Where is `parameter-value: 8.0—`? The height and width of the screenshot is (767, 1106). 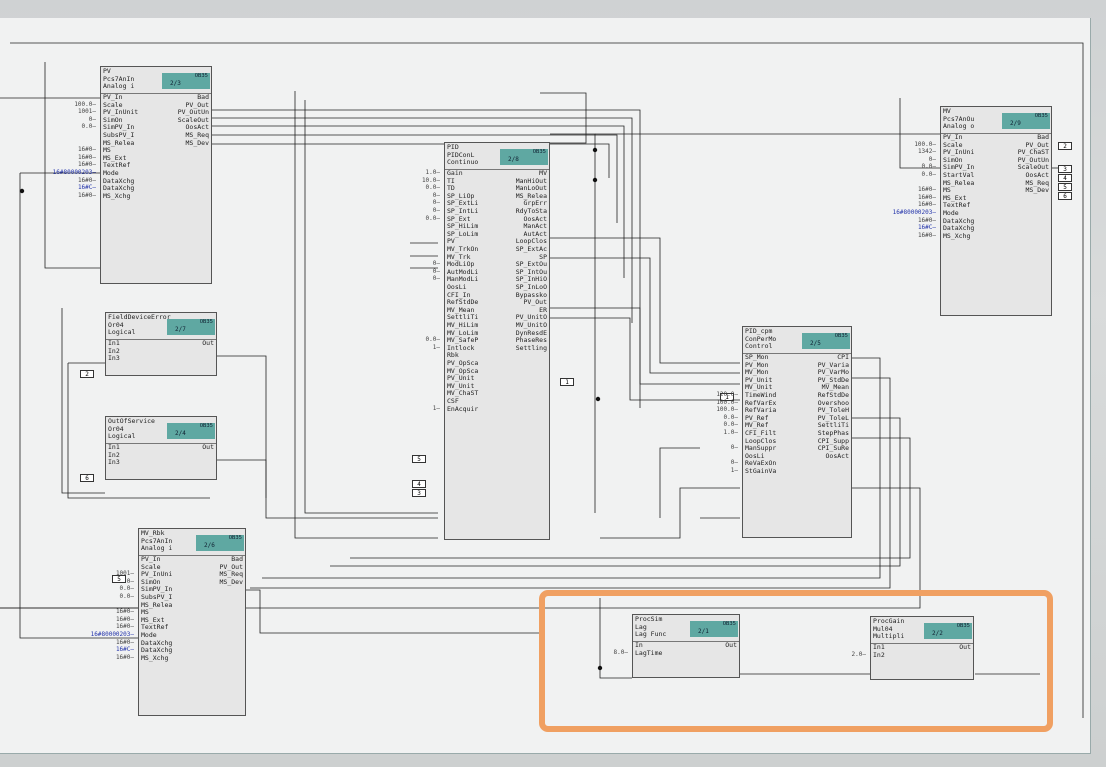 parameter-value: 8.0— is located at coordinates (604, 652).